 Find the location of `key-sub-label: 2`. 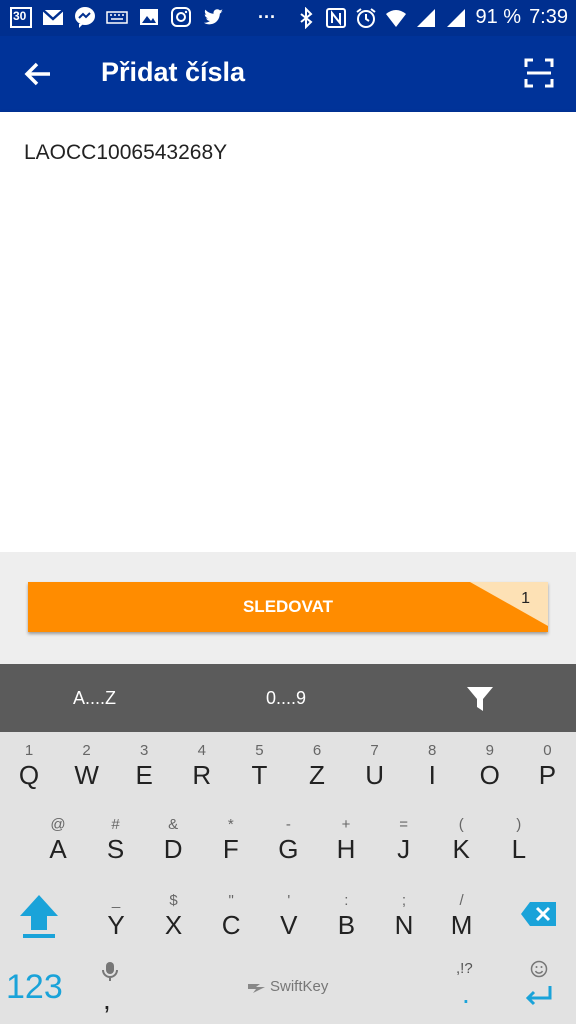

key-sub-label: 2 is located at coordinates (86, 750).